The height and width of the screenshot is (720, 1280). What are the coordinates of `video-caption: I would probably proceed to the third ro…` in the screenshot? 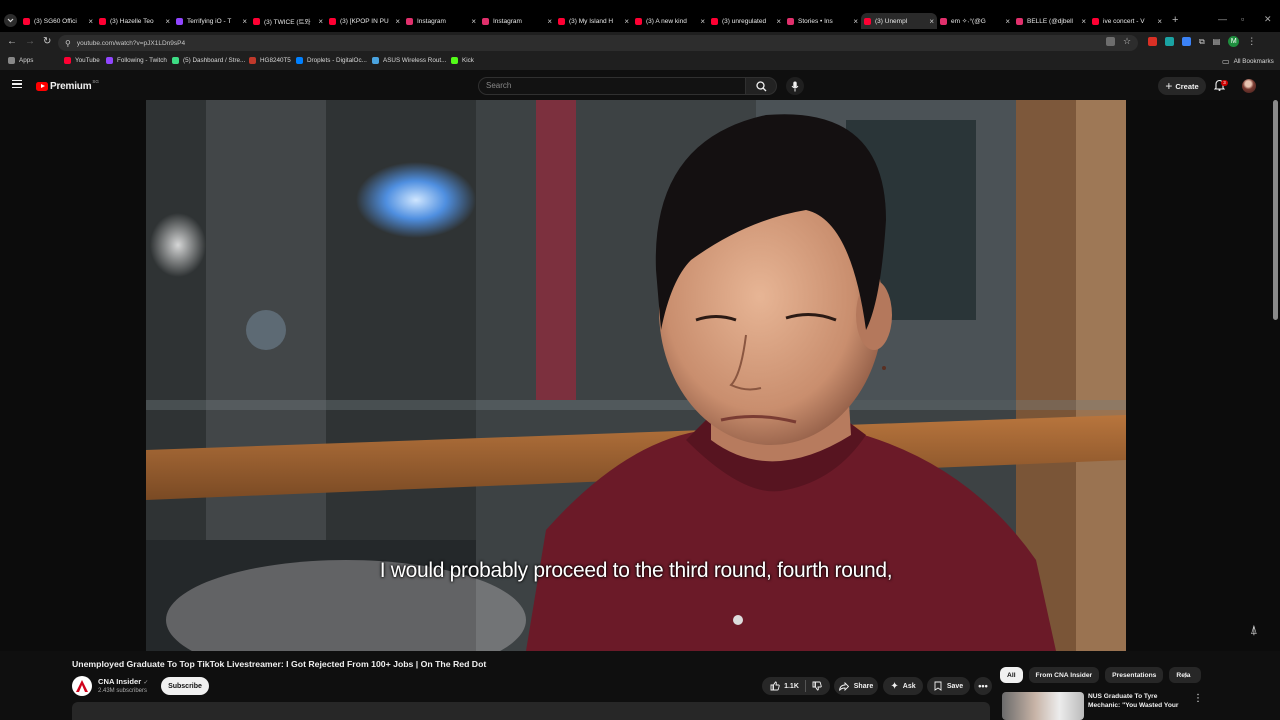 It's located at (636, 570).